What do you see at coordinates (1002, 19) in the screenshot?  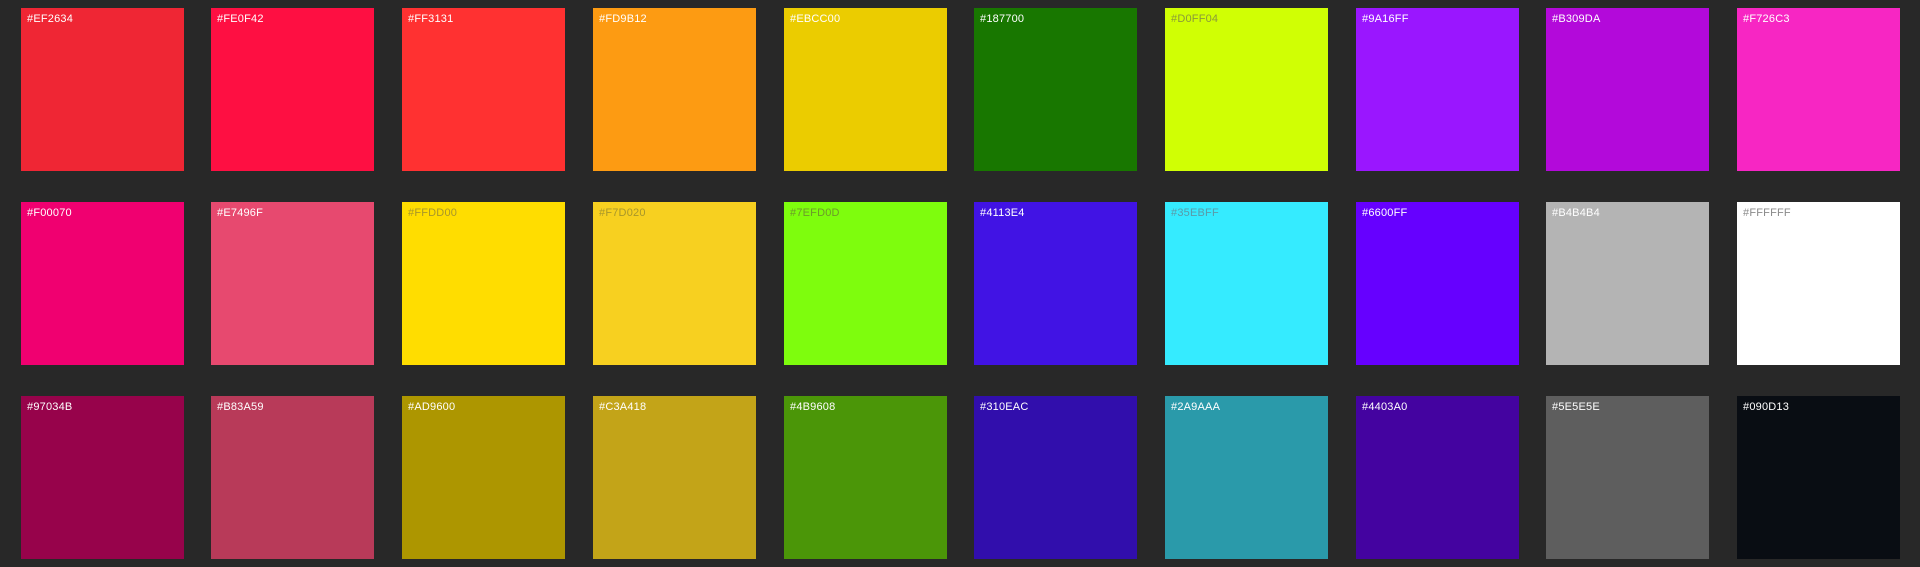 I see `hex-code-label: #187700` at bounding box center [1002, 19].